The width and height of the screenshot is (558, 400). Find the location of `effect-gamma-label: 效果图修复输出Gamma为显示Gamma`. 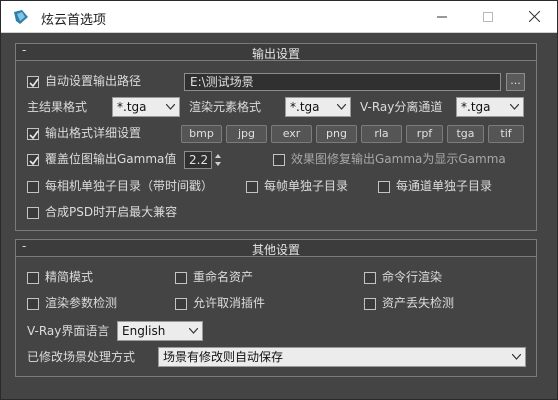

effect-gamma-label: 效果图修复输出Gamma为显示Gamma is located at coordinates (398, 159).